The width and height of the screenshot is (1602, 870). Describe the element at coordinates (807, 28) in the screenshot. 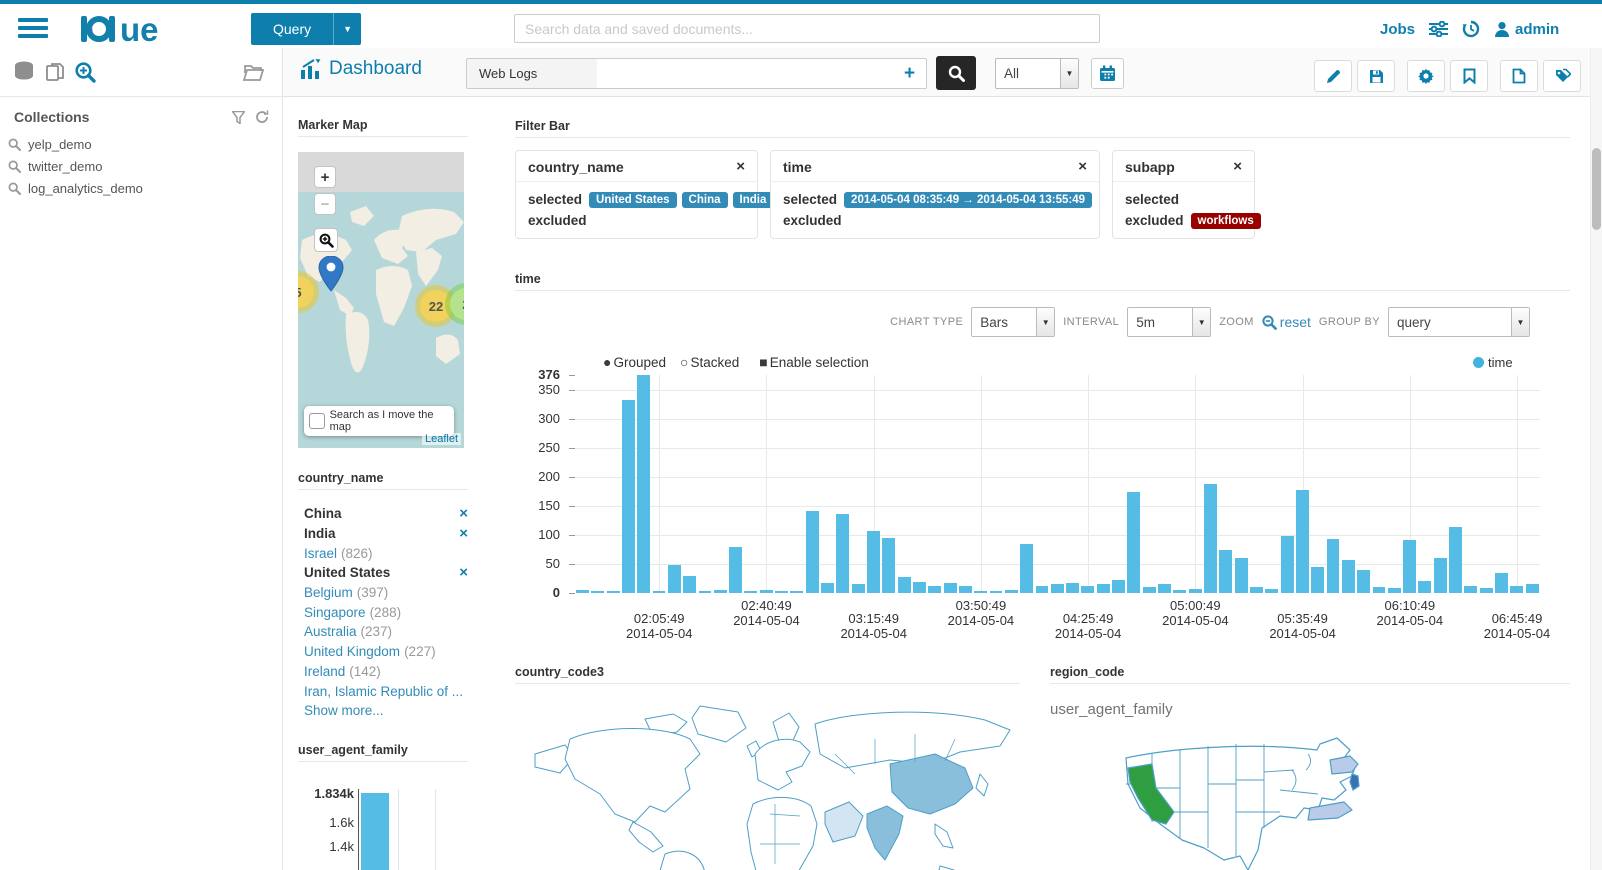

I see `global-search-input` at that location.